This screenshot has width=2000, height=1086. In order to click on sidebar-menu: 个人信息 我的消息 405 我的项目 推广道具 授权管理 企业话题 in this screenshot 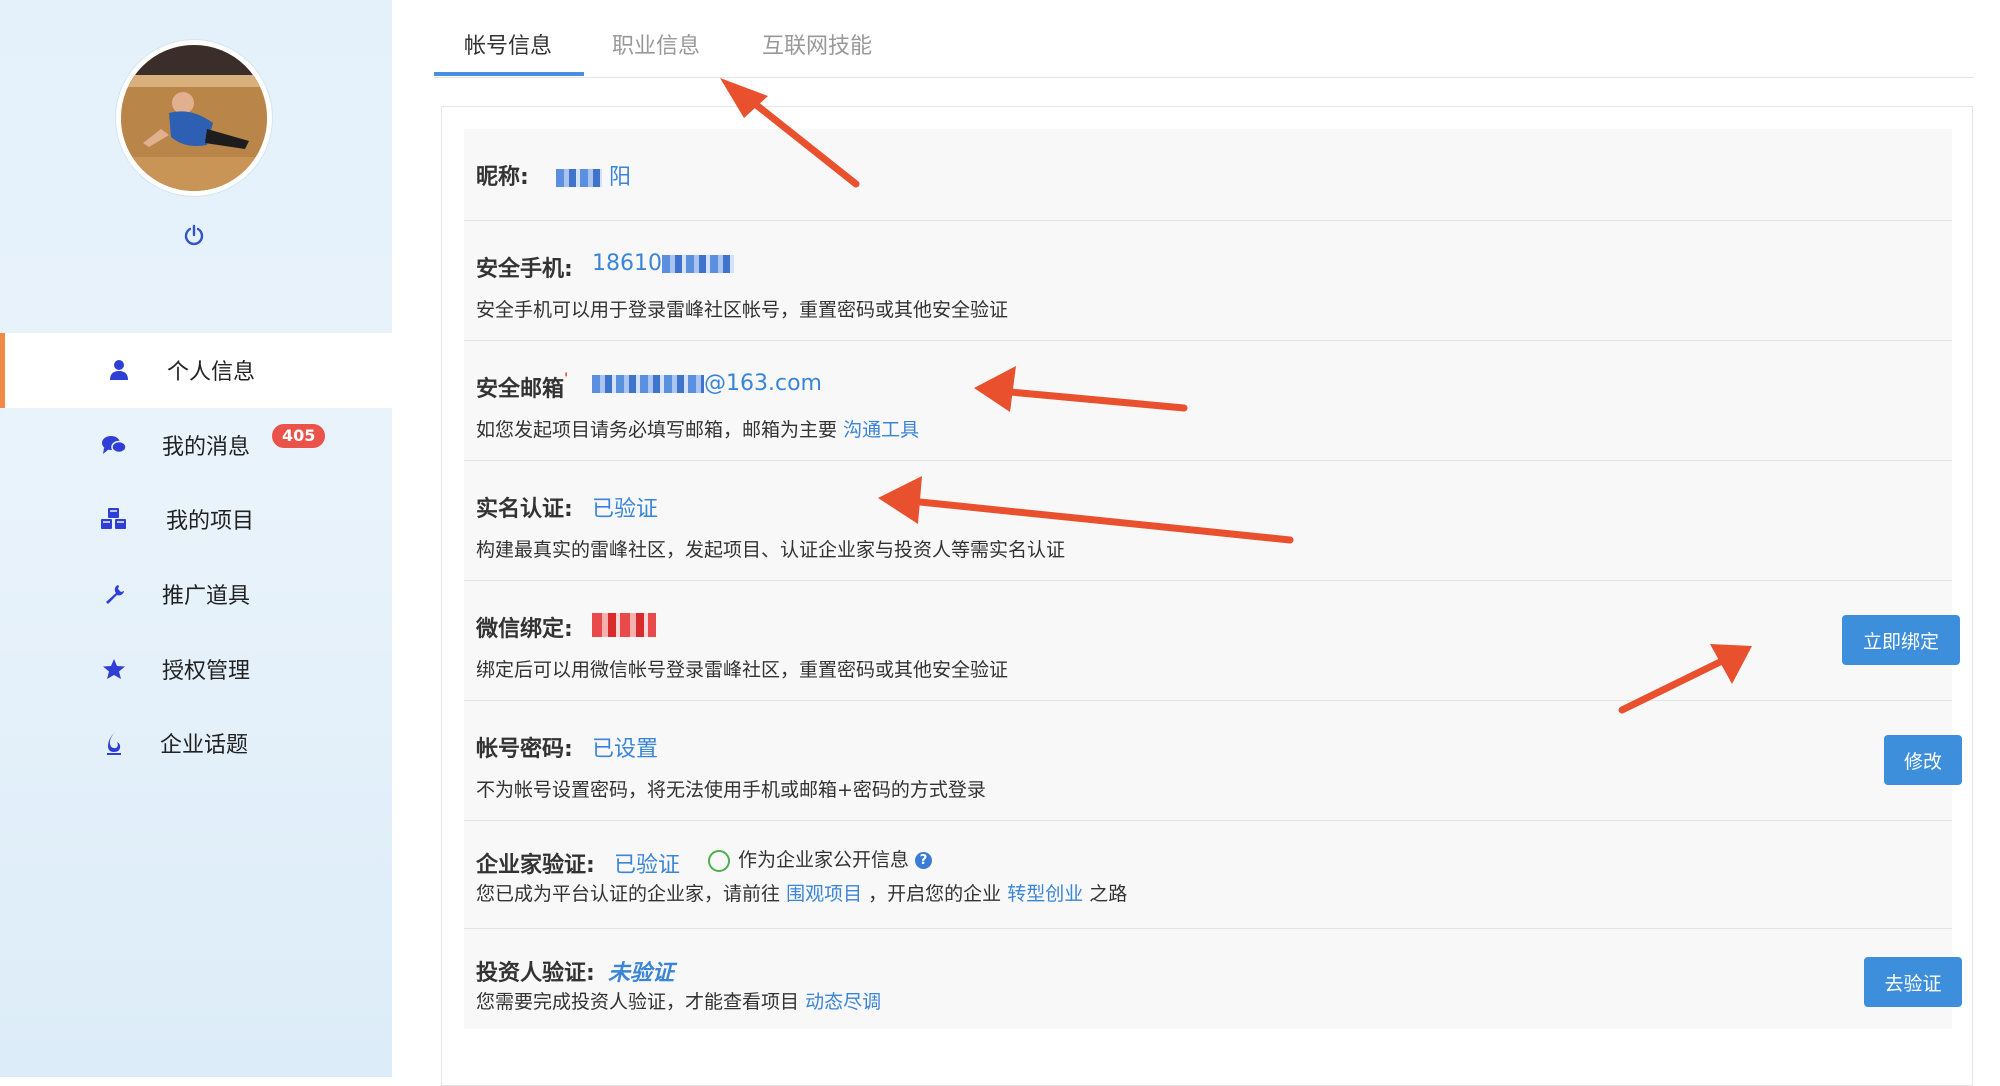, I will do `click(196, 557)`.